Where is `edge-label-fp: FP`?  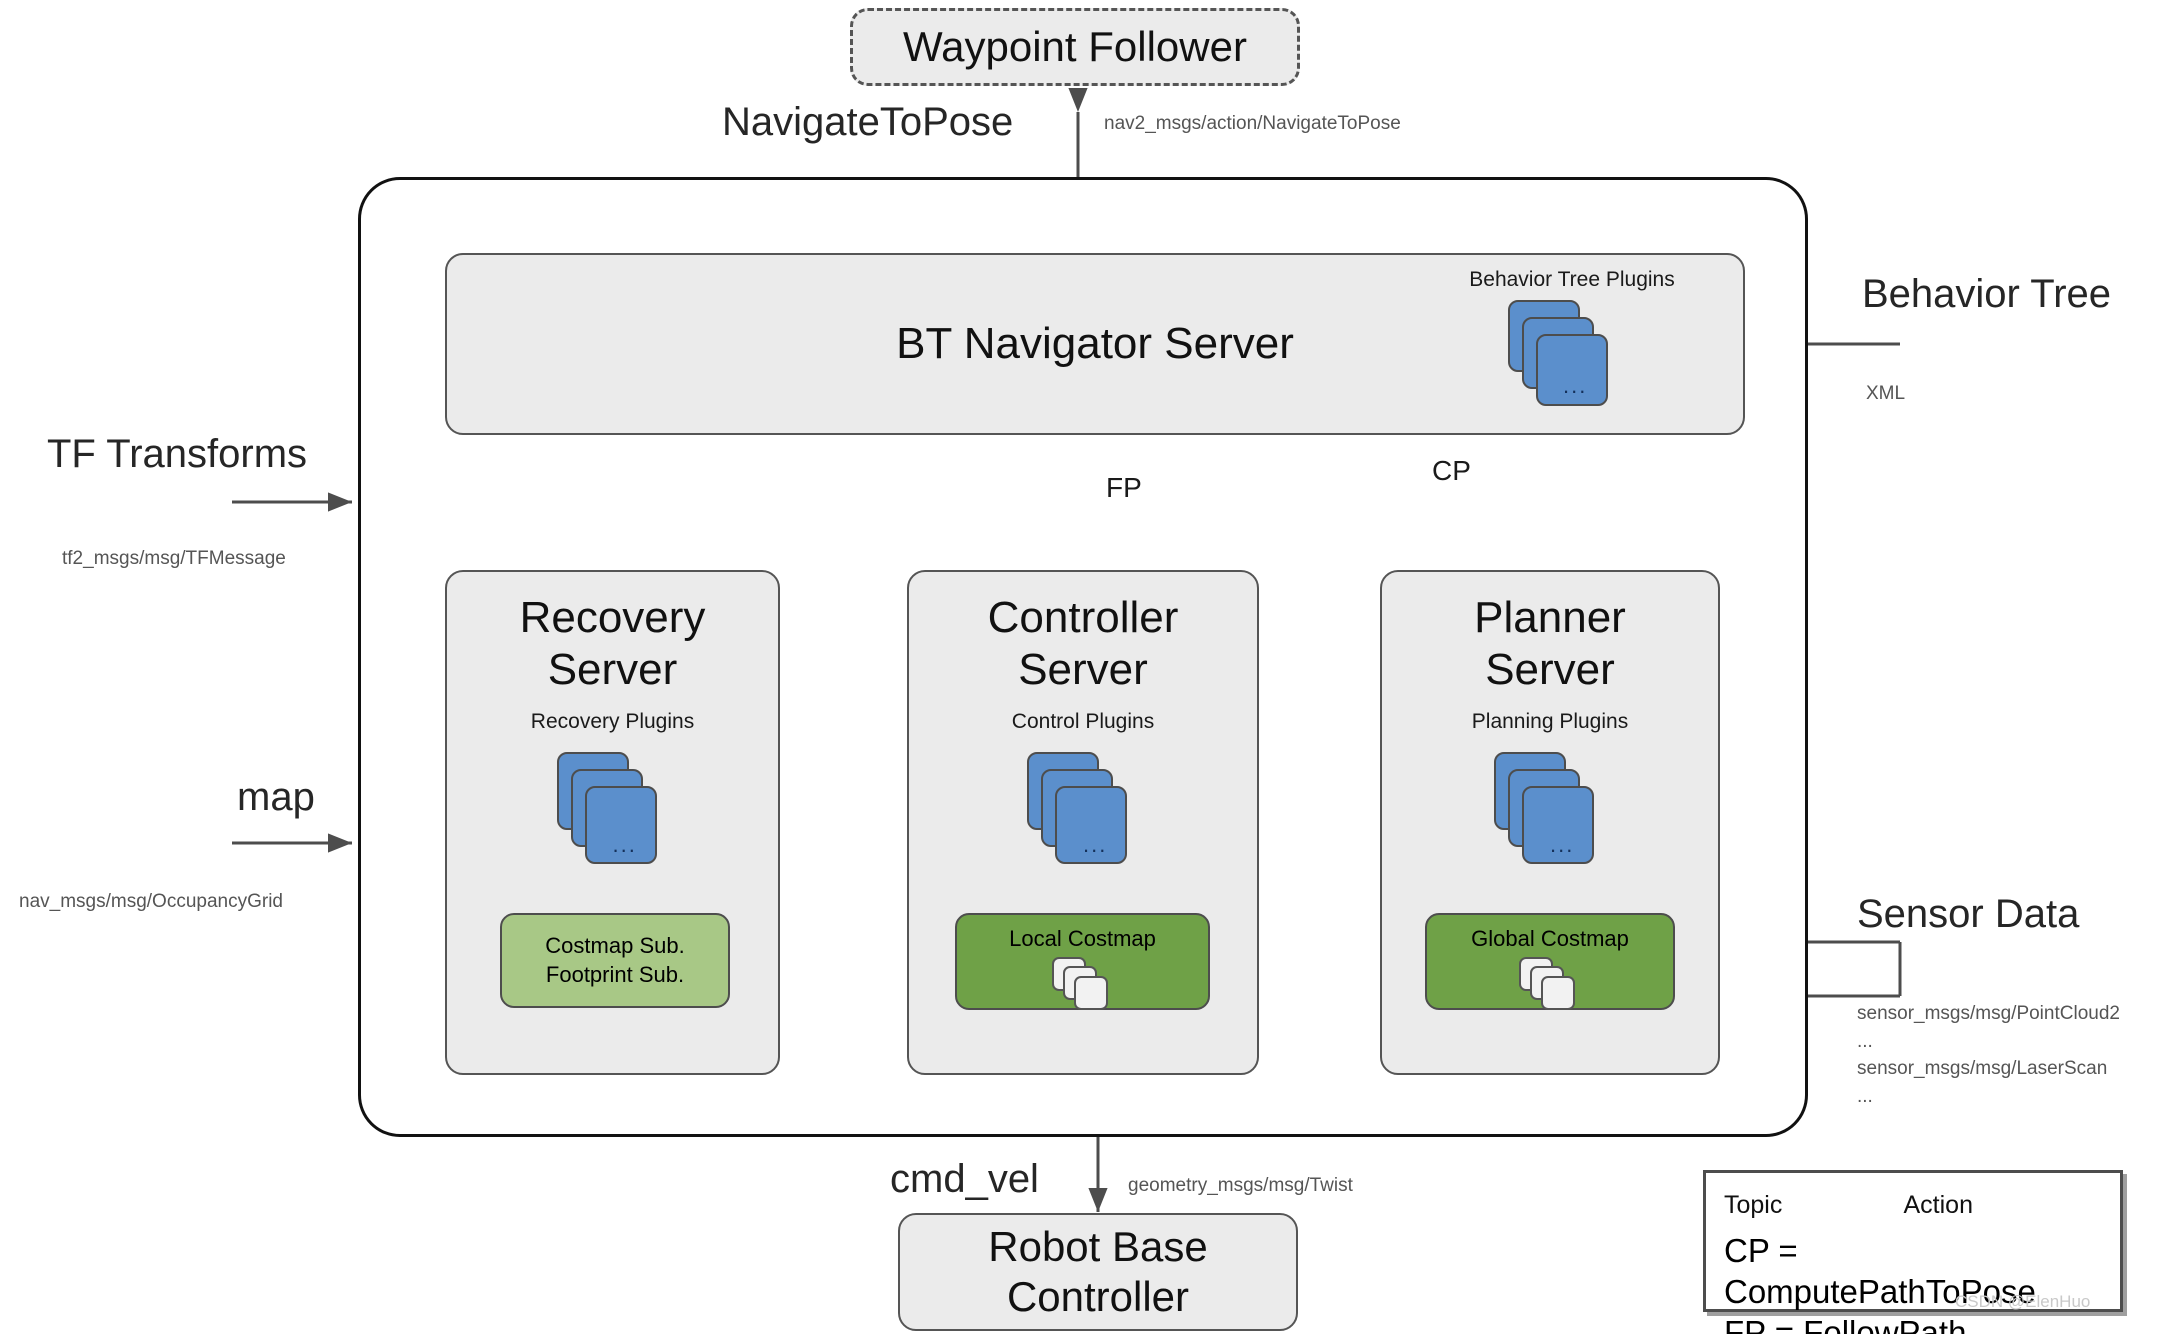 edge-label-fp: FP is located at coordinates (1124, 487).